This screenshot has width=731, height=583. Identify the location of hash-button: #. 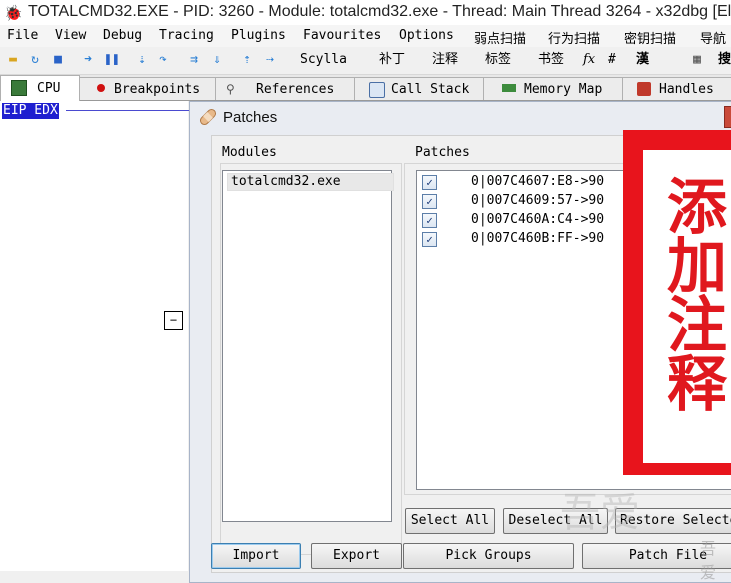
(612, 60).